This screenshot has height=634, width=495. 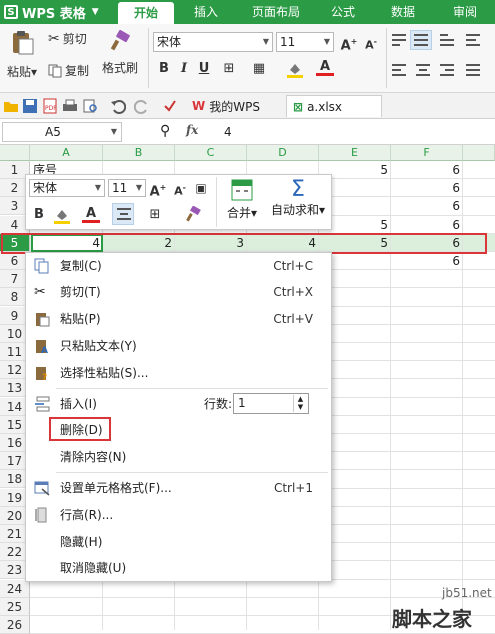 I want to click on merge-label: 合并, so click(x=238, y=213).